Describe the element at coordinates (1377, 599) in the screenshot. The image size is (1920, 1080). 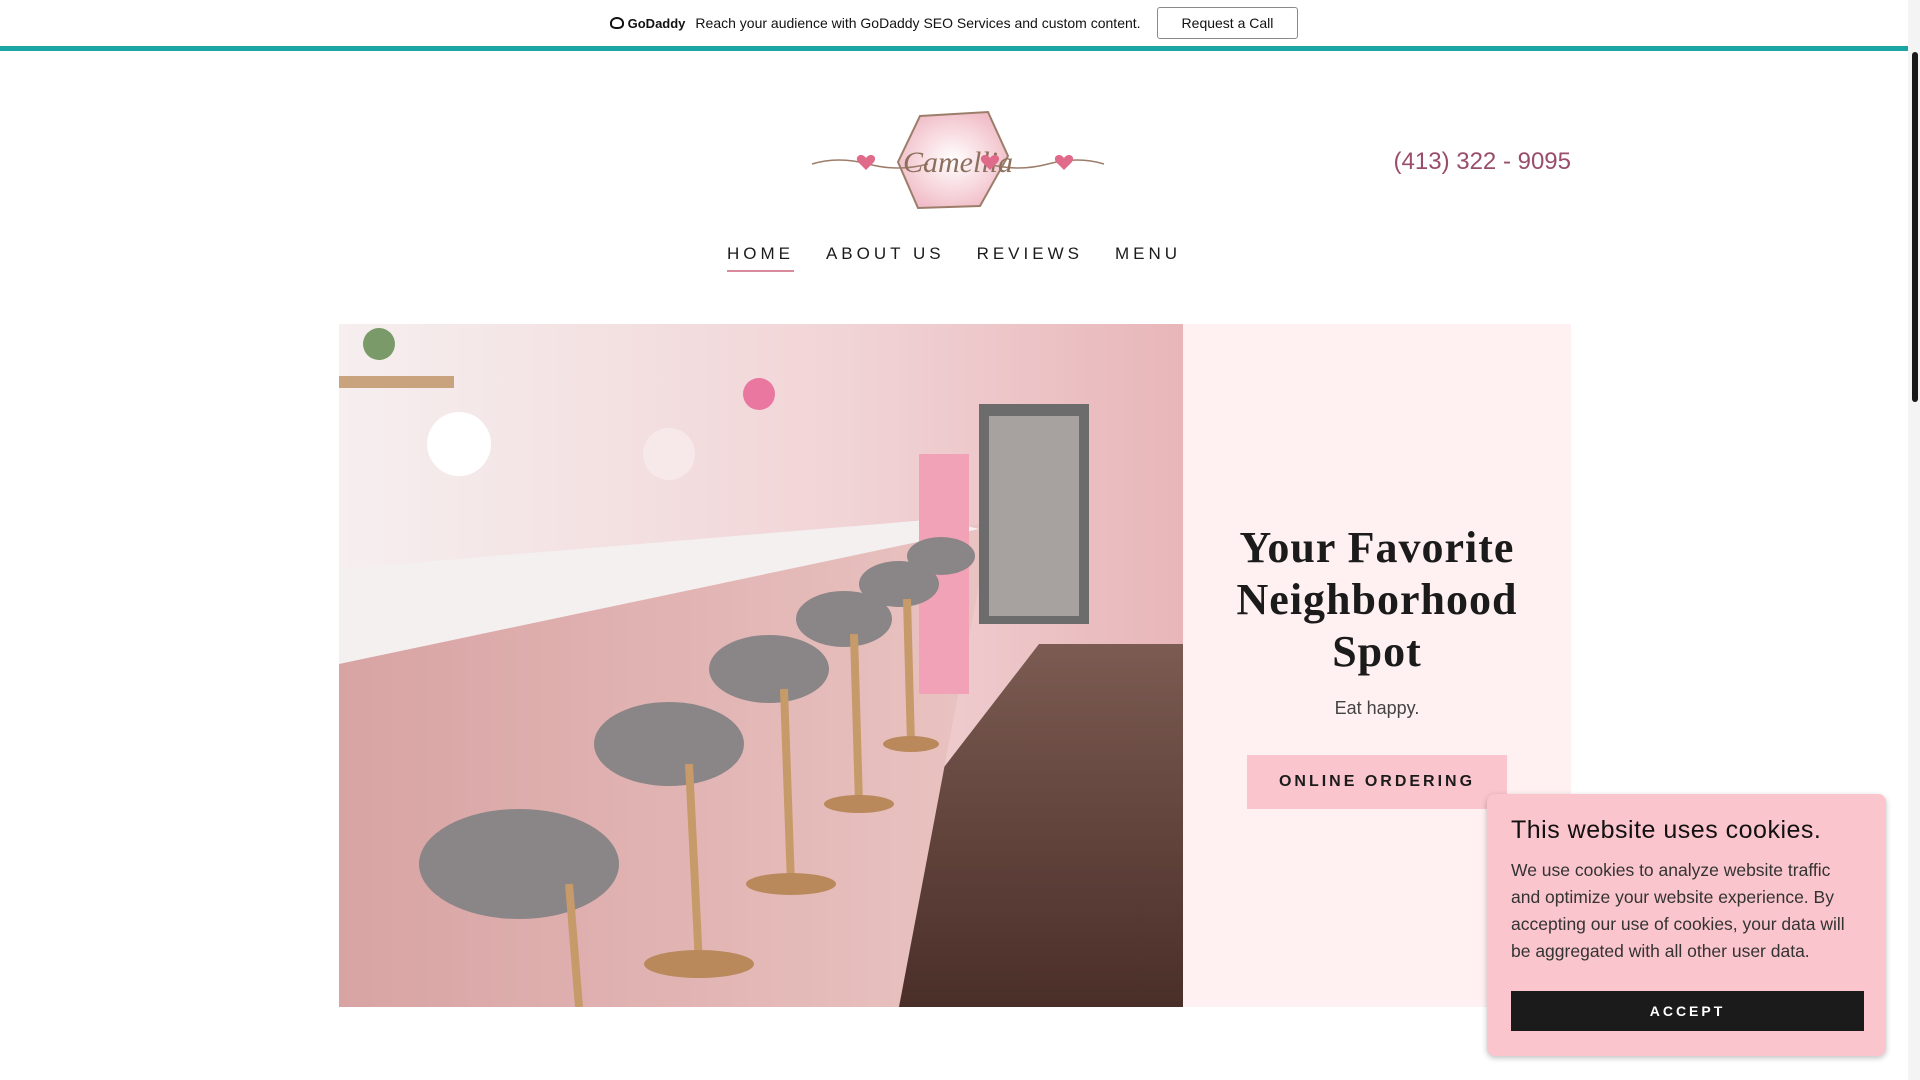
I see `hero-title: Your Favorite Neighborhood Spot` at that location.